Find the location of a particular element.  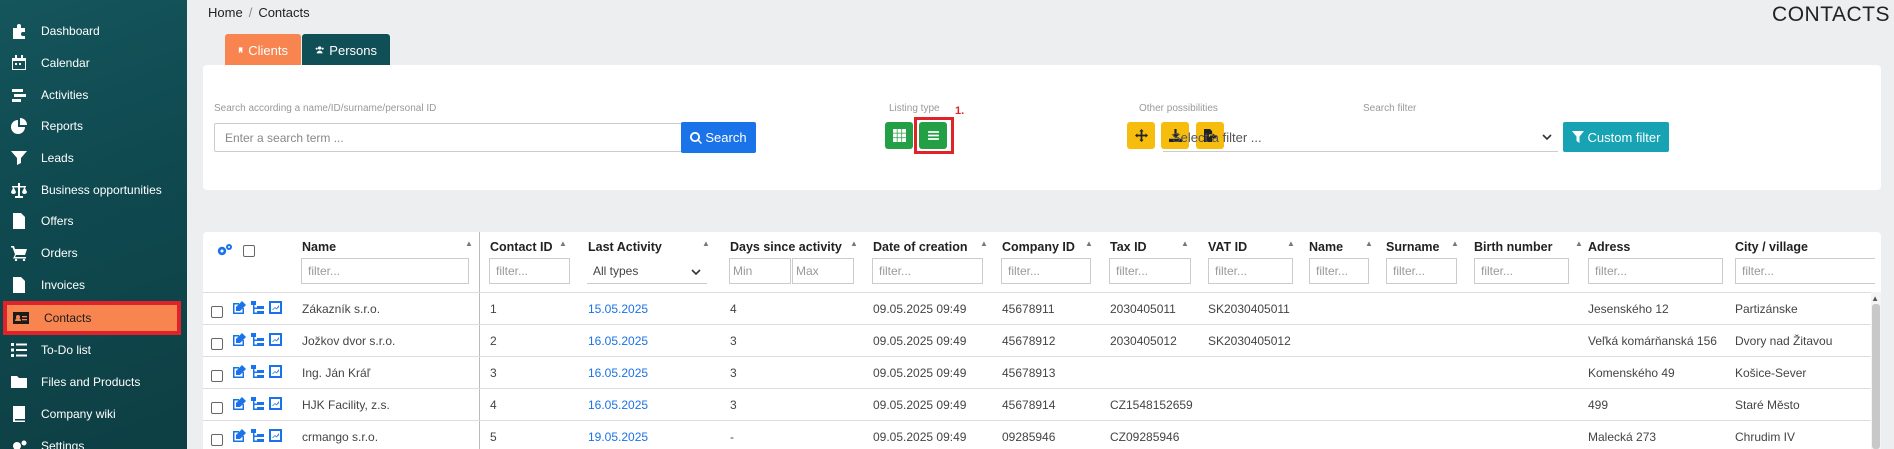

sidebar-item-orders: Orders is located at coordinates (93, 253).